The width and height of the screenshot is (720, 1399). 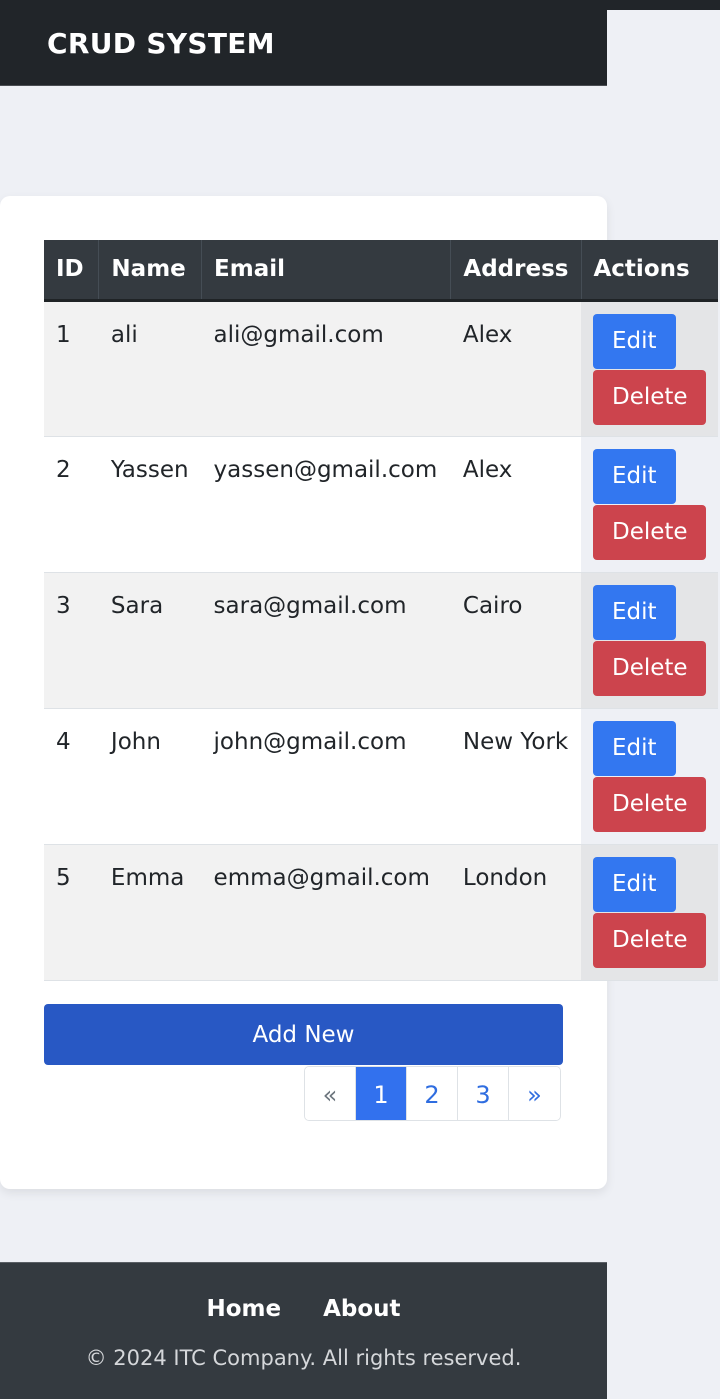 What do you see at coordinates (321, 877) in the screenshot?
I see `cell-email: emma@gmail.com` at bounding box center [321, 877].